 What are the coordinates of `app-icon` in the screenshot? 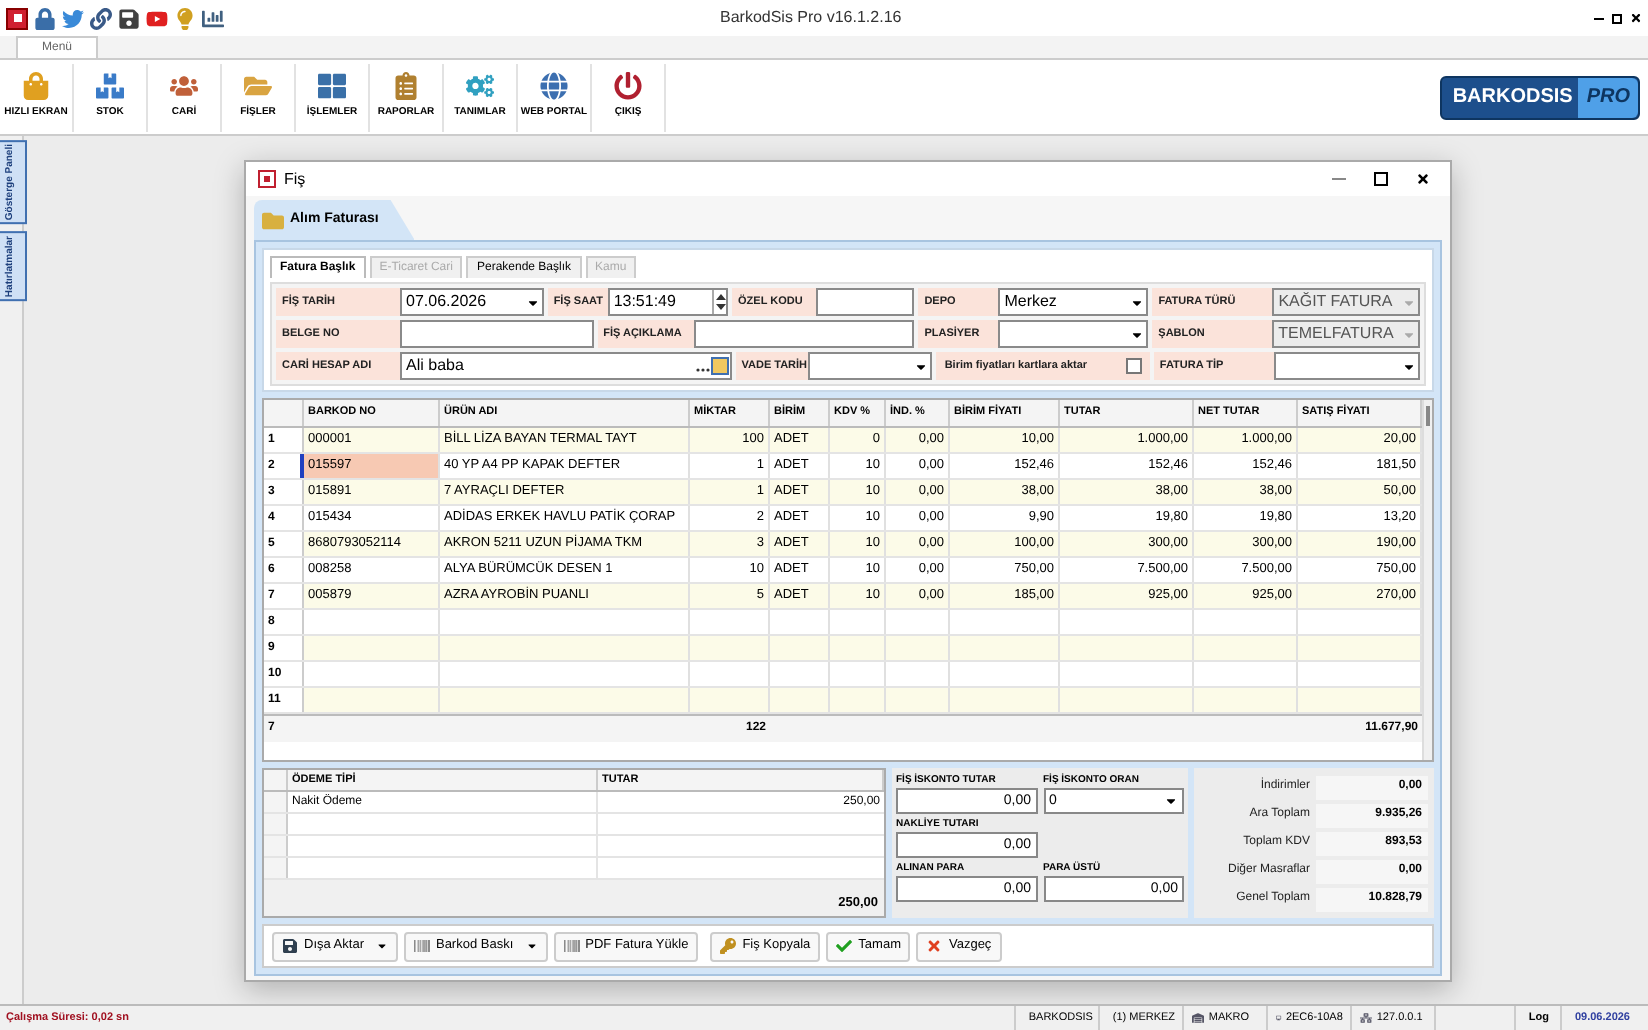 It's located at (17, 18).